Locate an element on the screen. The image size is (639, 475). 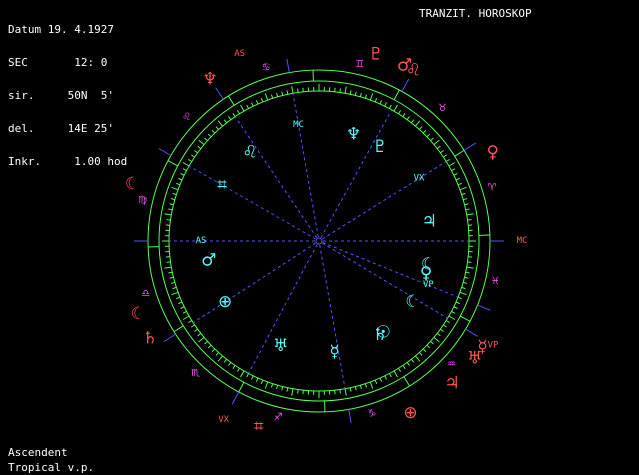
transit-as-label: AS is located at coordinates (239, 54).